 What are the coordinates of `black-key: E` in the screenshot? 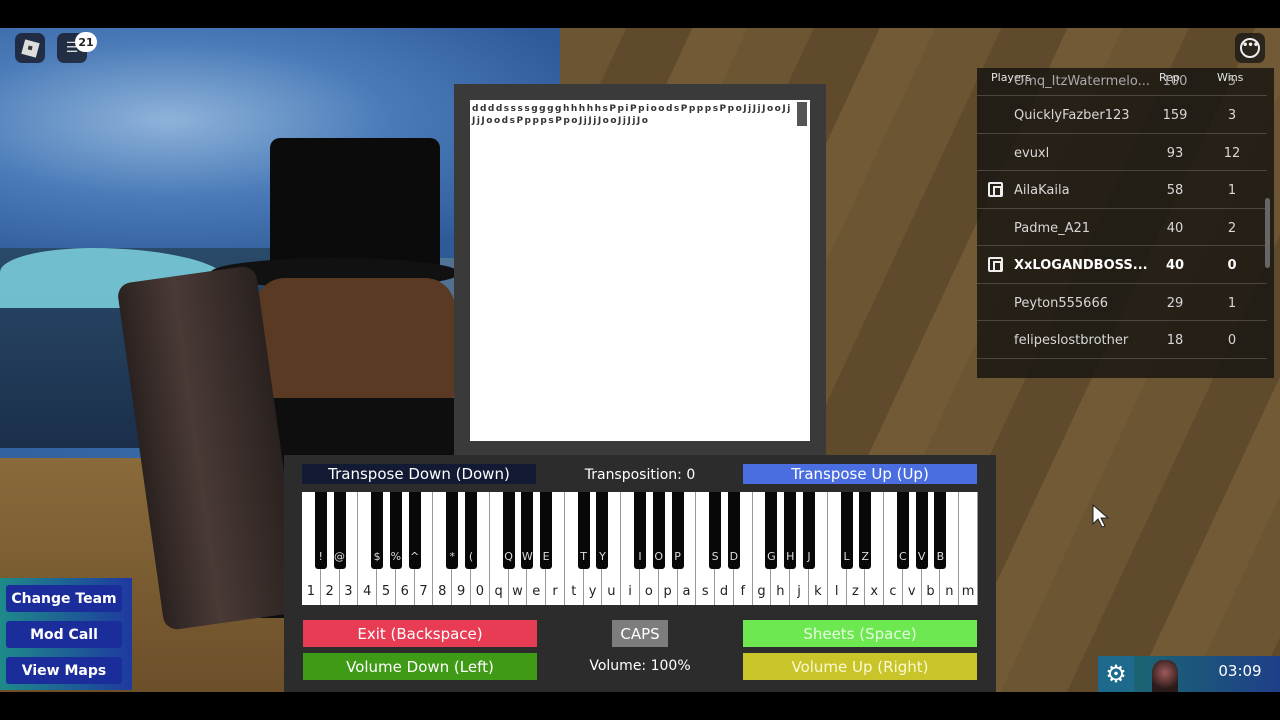 It's located at (546, 530).